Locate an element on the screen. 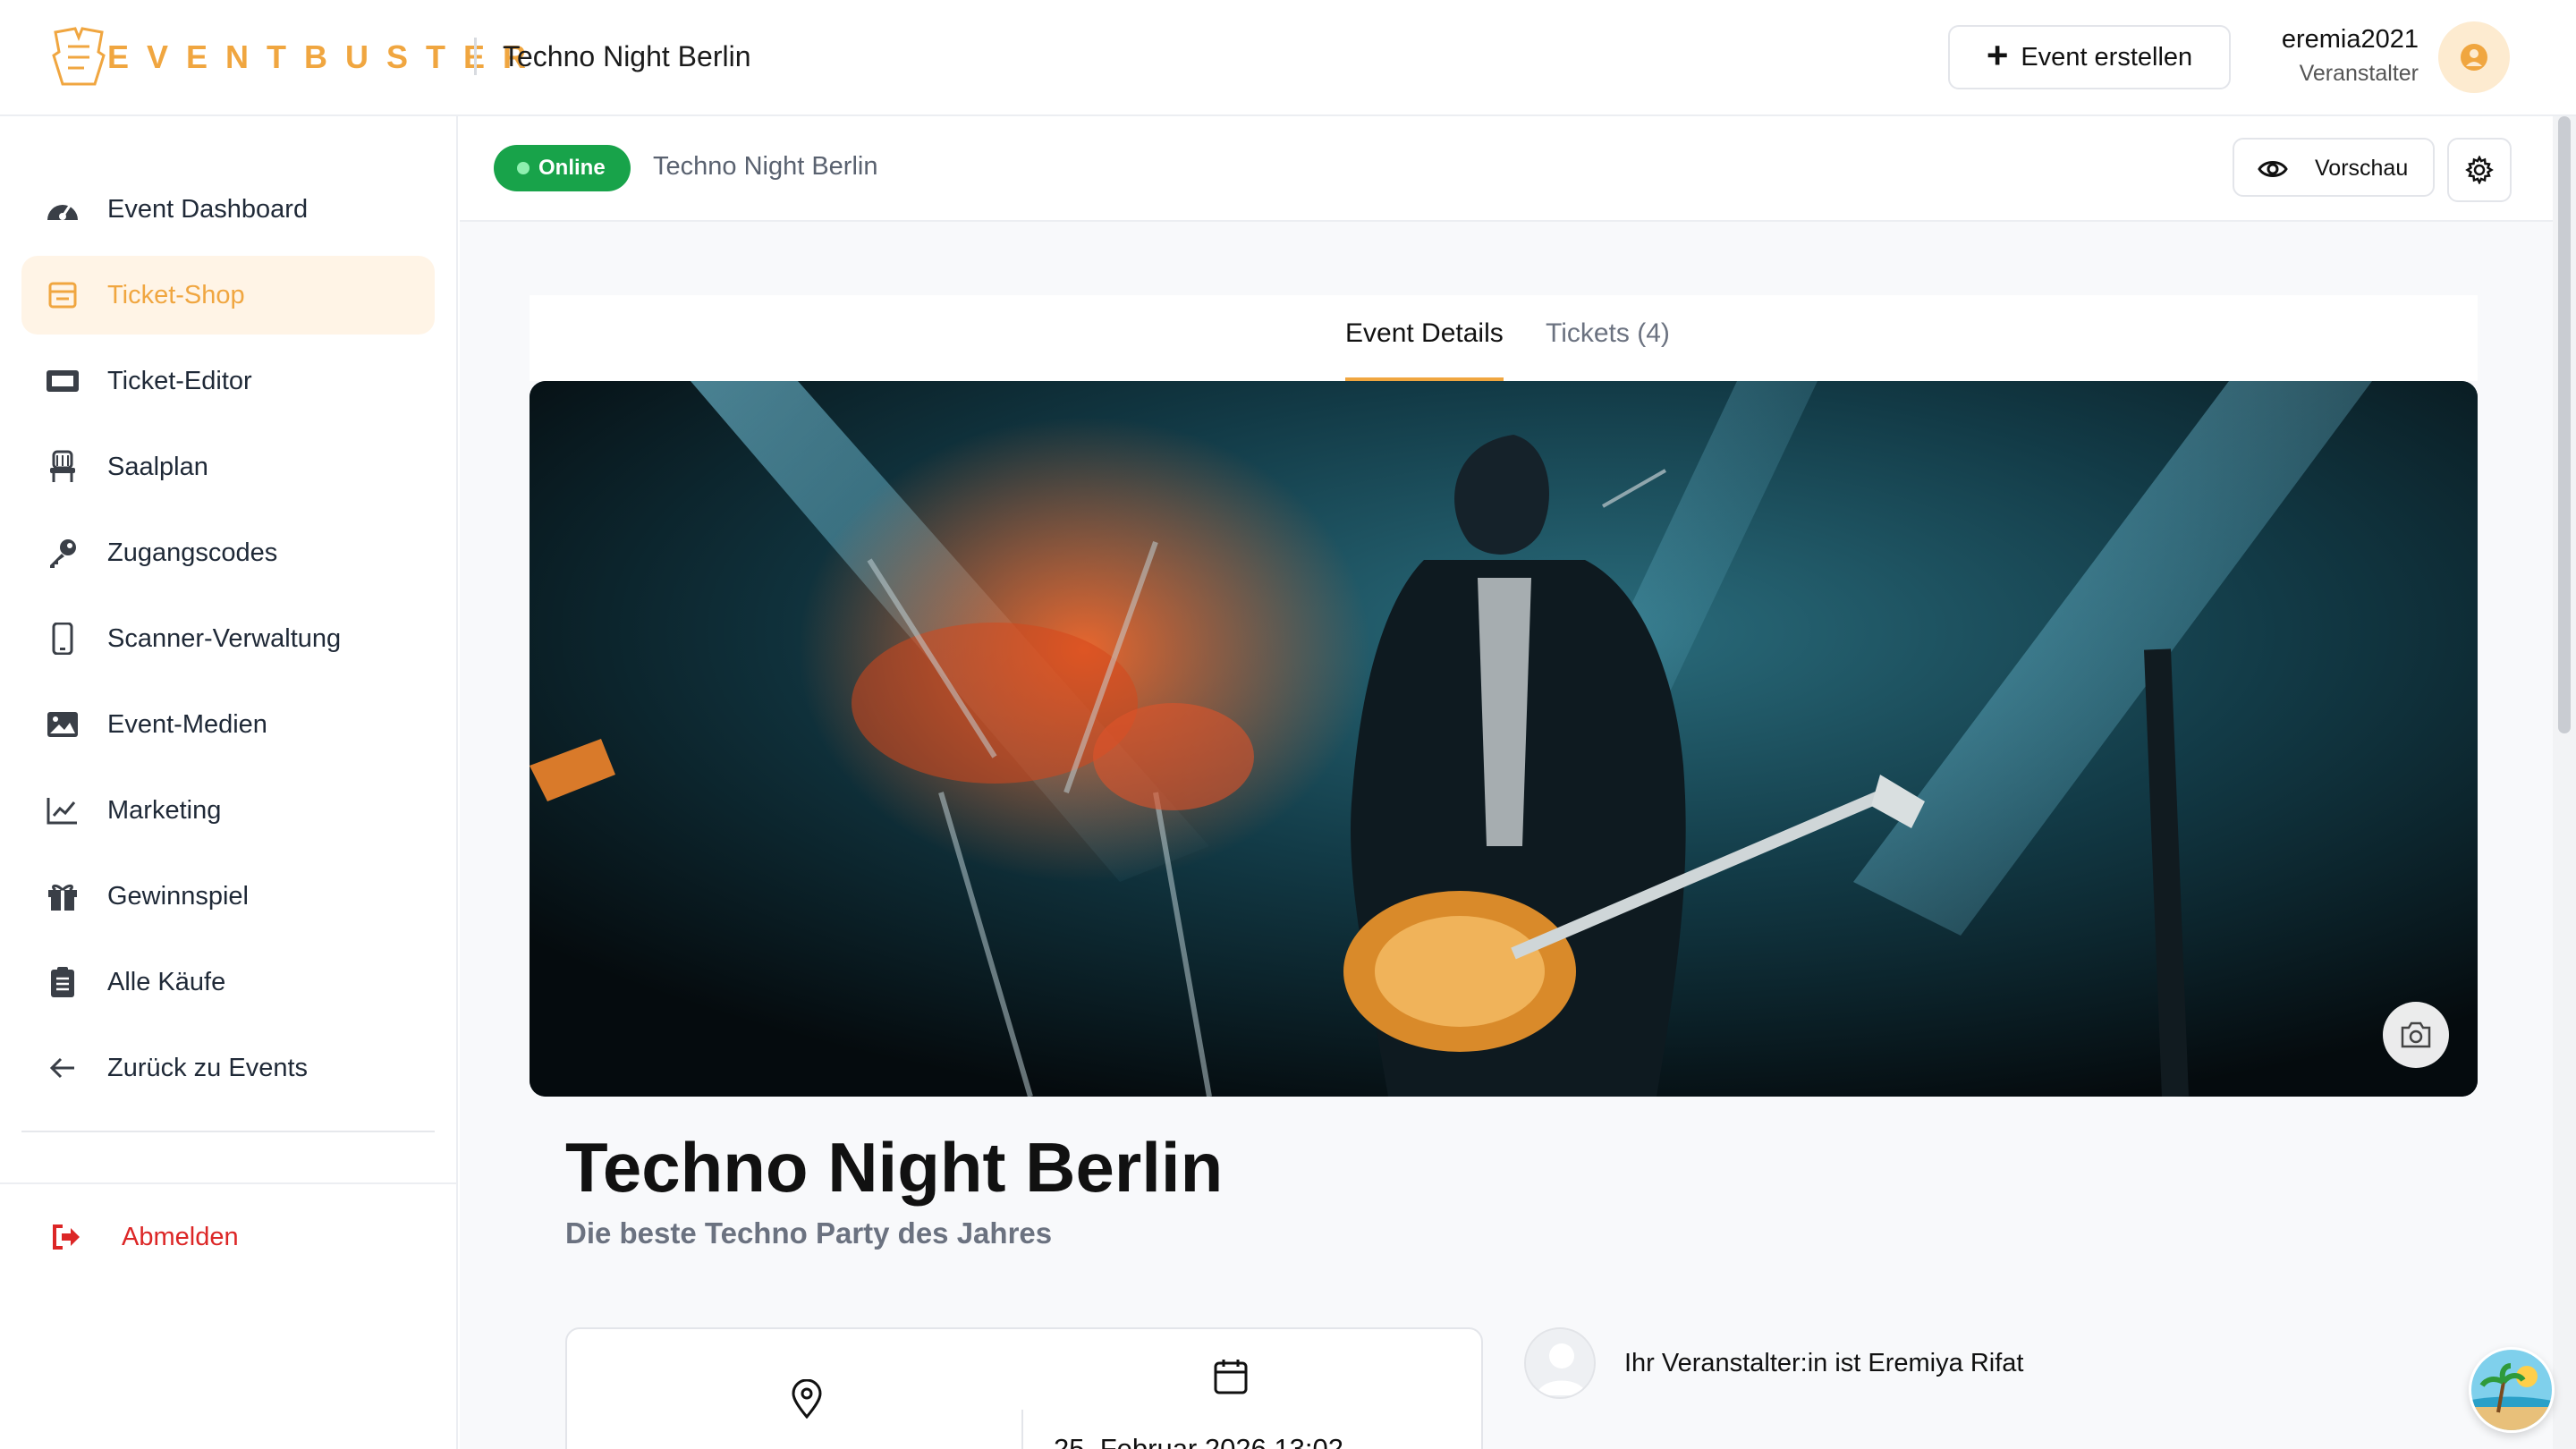 The image size is (2576, 1449). sidebar-item-saalplan: Saalplan is located at coordinates (228, 467).